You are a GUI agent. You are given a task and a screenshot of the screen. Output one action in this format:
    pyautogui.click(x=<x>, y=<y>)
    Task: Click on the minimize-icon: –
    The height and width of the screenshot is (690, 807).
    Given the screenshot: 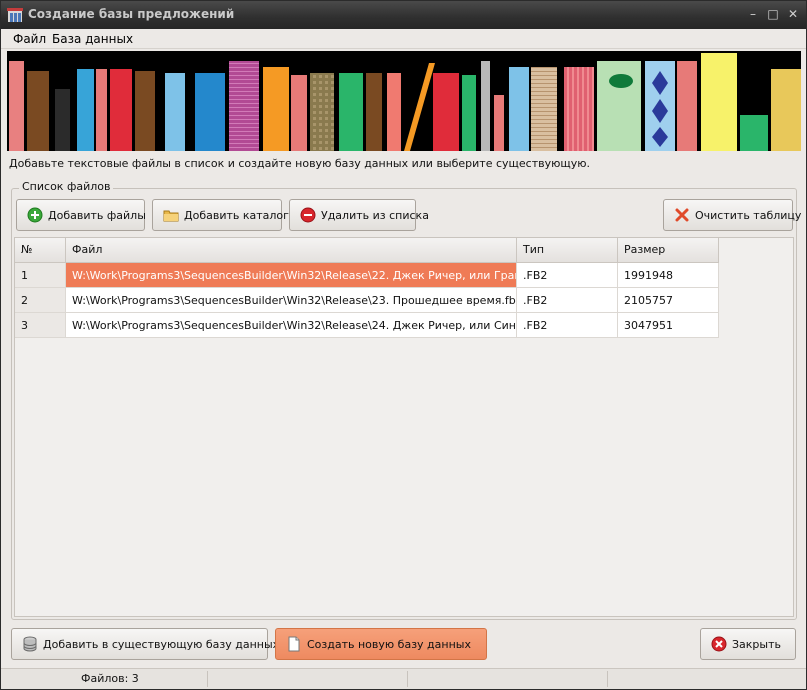 What is the action you would take?
    pyautogui.click(x=753, y=14)
    